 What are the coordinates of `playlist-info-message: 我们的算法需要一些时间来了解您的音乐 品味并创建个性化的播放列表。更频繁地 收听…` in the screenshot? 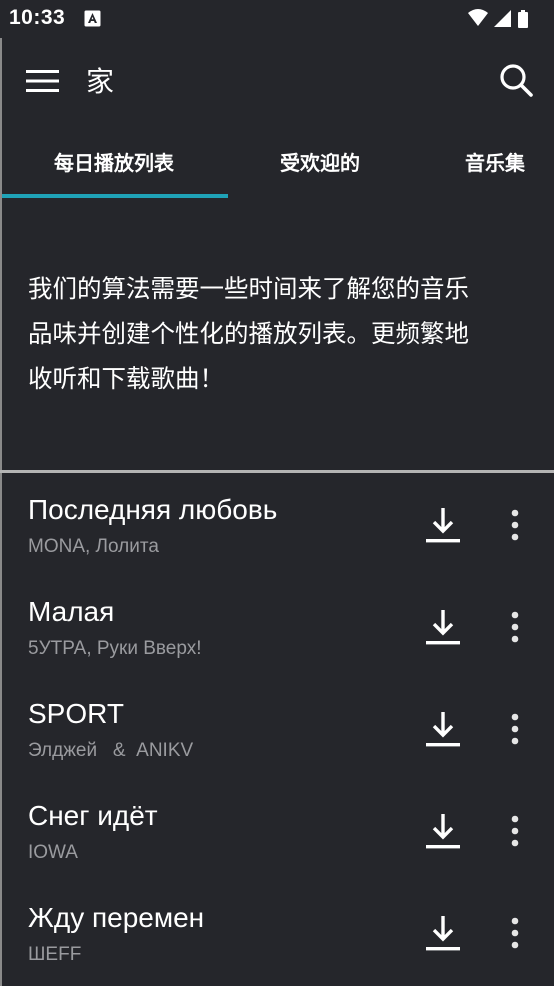 It's located at (281, 333).